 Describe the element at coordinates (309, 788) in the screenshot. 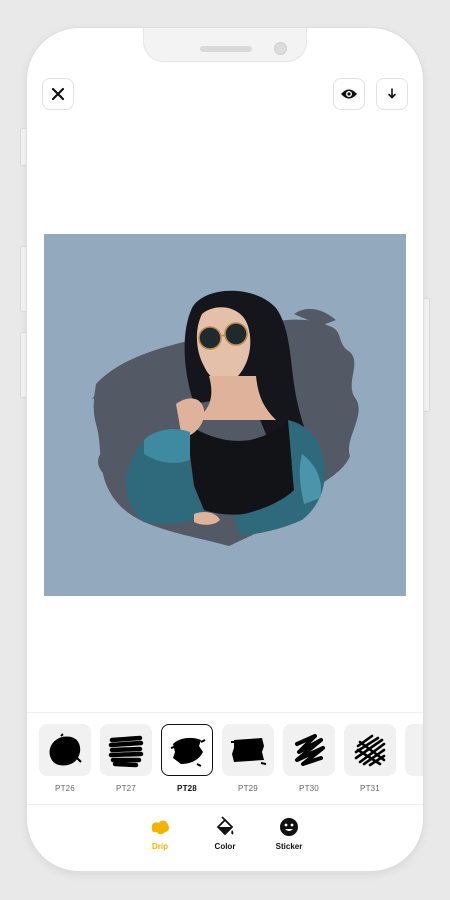

I see `brush-label: PT30` at that location.